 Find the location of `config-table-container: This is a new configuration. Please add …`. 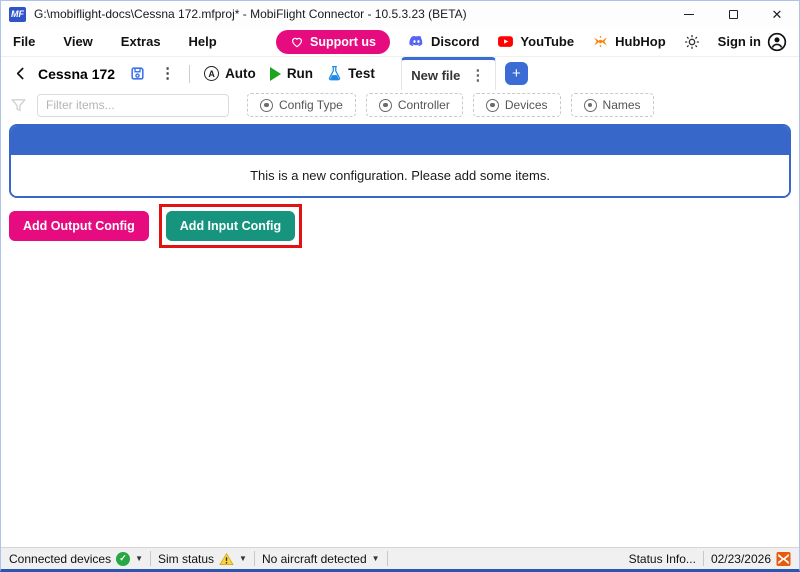

config-table-container: This is a new configuration. Please add … is located at coordinates (400, 161).